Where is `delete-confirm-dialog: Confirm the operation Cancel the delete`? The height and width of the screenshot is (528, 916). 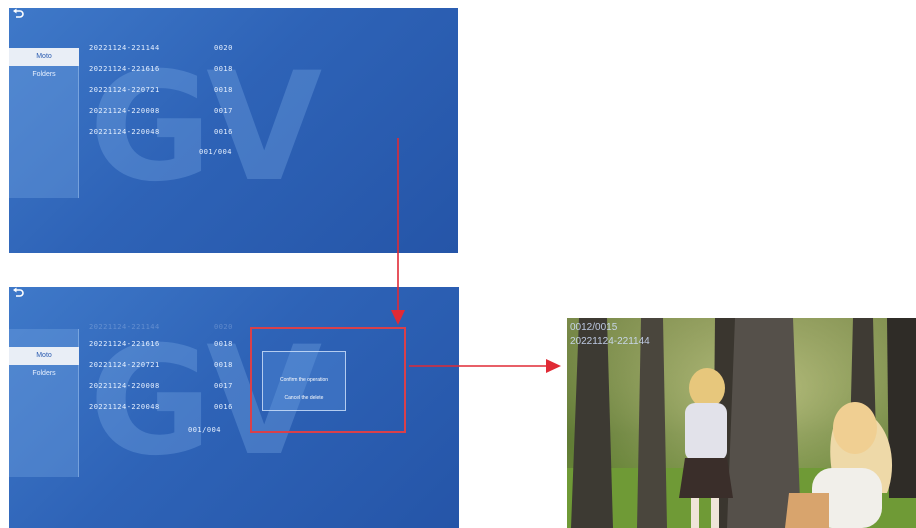 delete-confirm-dialog: Confirm the operation Cancel the delete is located at coordinates (304, 381).